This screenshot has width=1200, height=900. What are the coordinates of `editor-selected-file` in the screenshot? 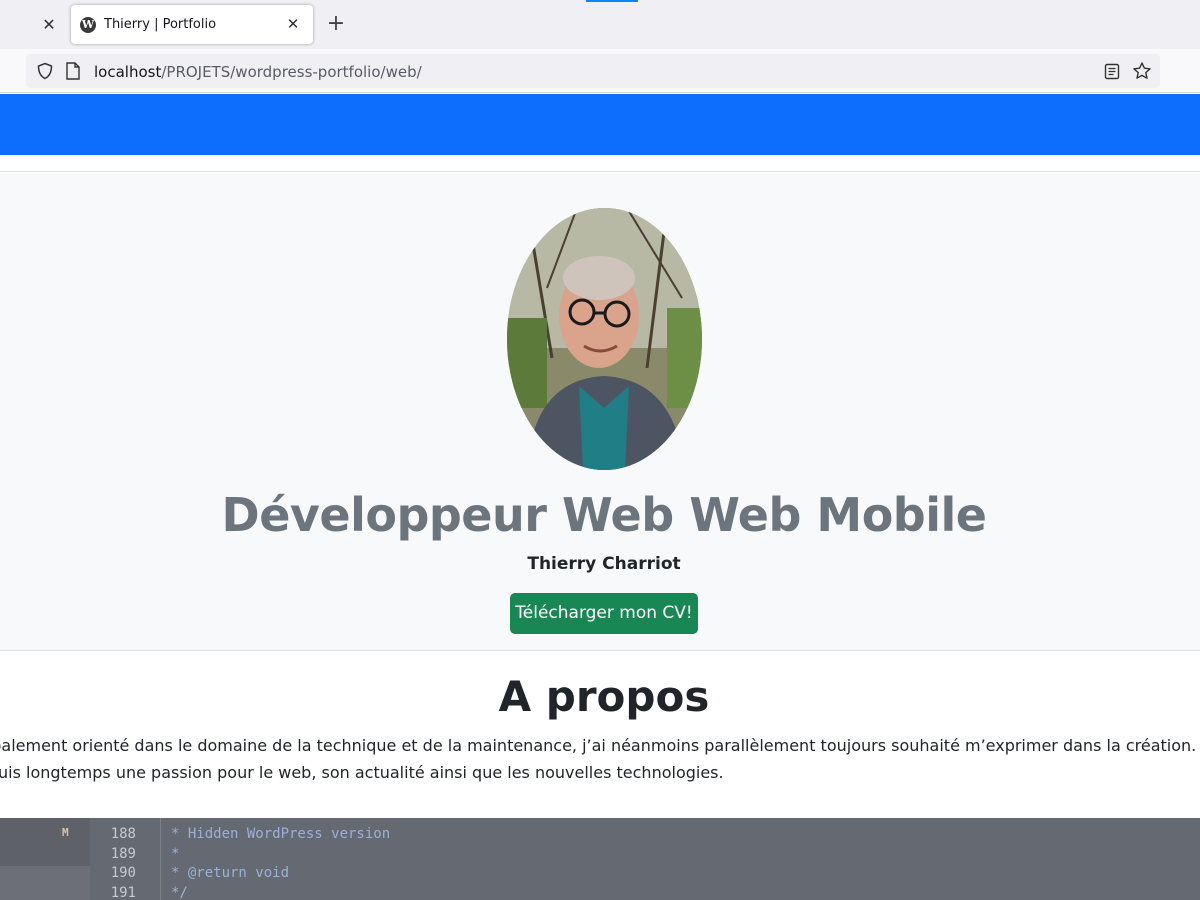 It's located at (45, 883).